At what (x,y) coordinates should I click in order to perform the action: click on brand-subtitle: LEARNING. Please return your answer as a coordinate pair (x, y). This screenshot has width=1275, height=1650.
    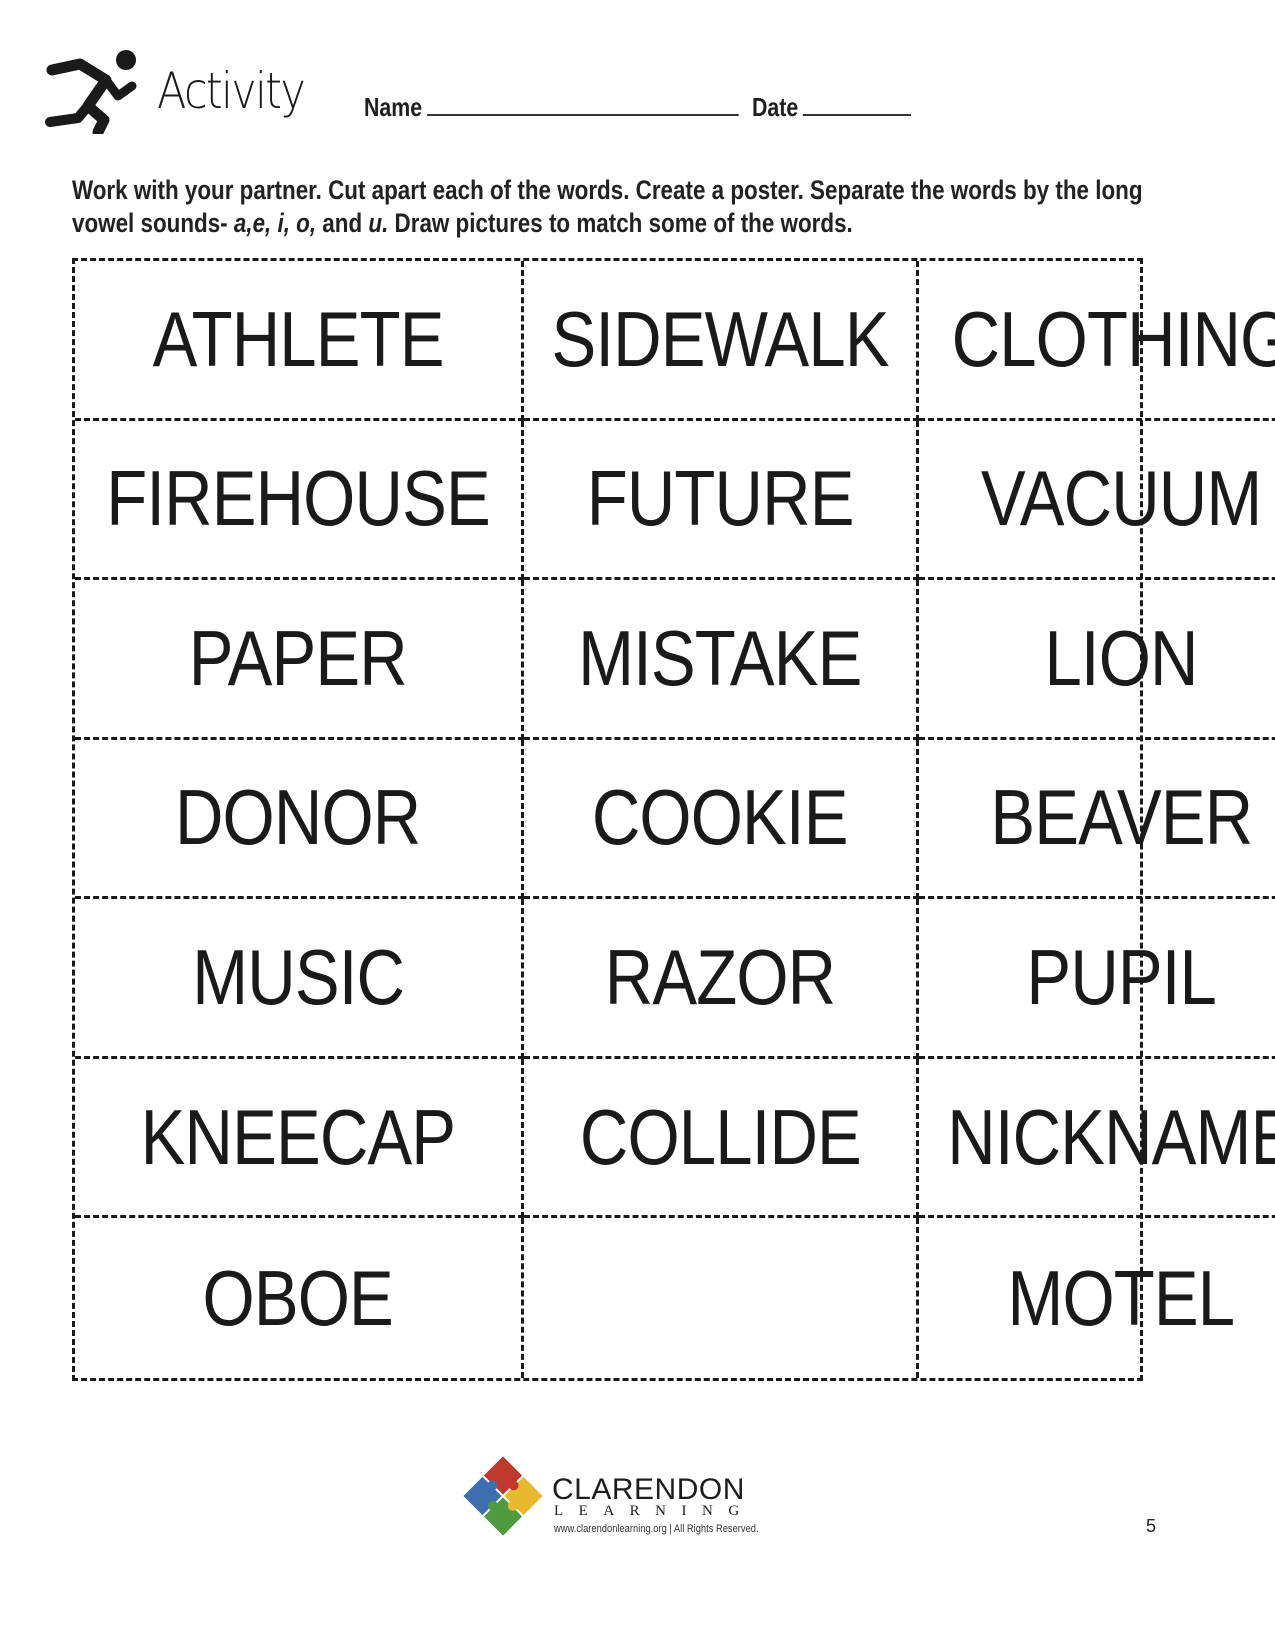
    Looking at the image, I should click on (654, 1511).